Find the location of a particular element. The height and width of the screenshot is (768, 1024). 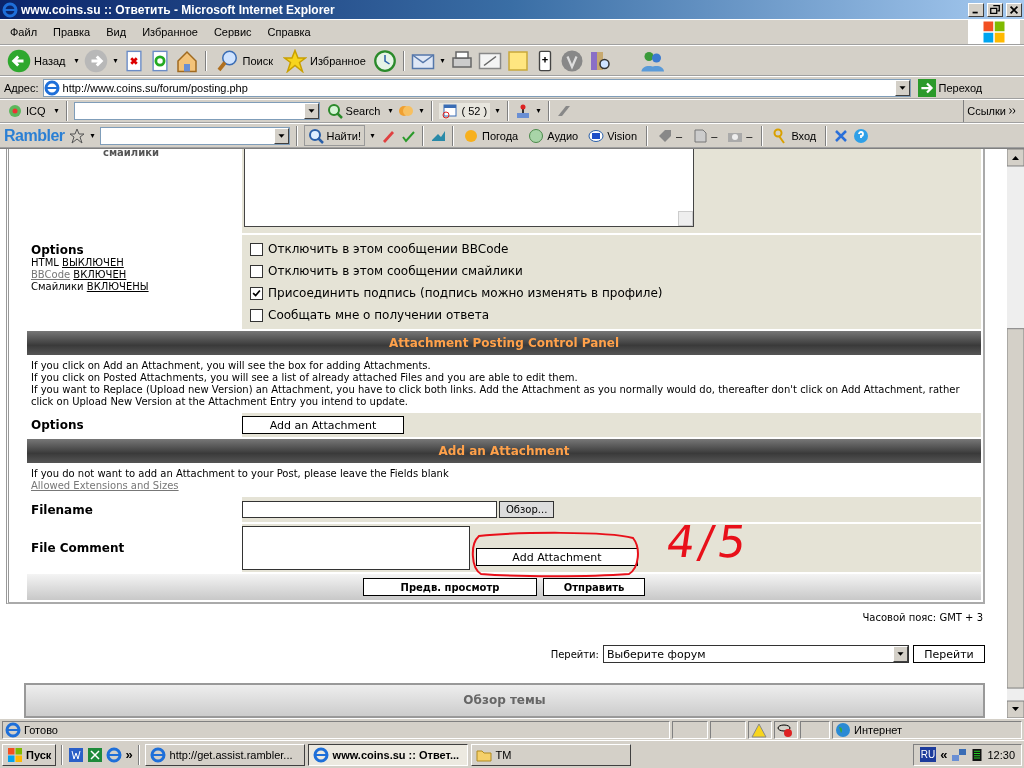

icq-button: ICQ is located at coordinates (26, 111).